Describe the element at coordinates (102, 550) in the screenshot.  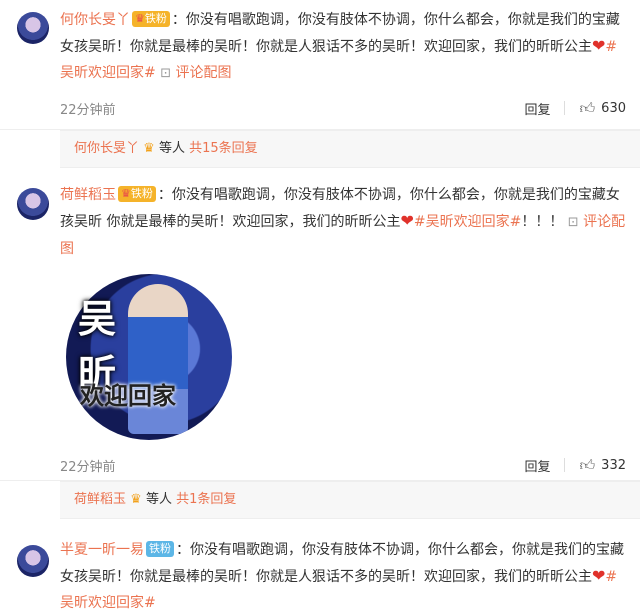
I see `comment-username: 半夏一昕一易` at that location.